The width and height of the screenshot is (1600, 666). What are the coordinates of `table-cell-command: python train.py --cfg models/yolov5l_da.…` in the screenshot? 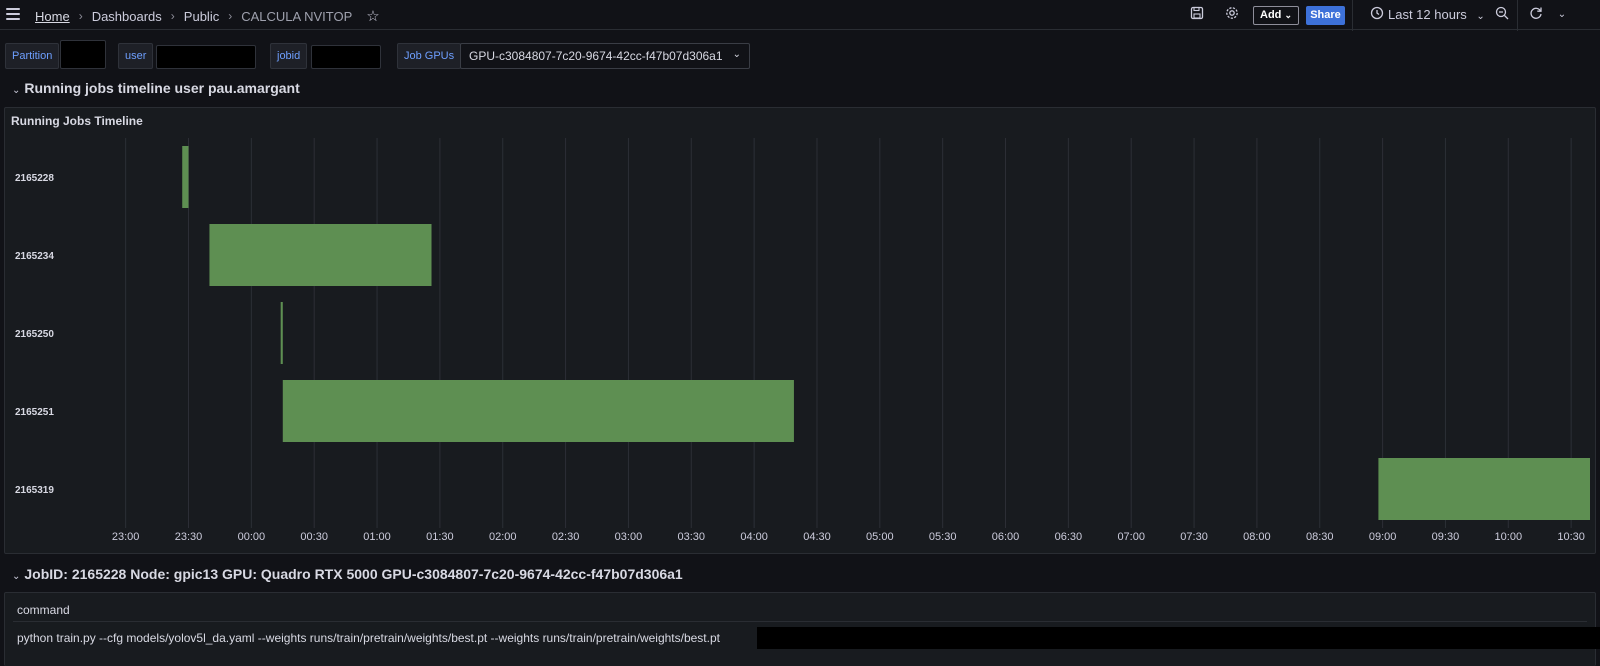 It's located at (368, 638).